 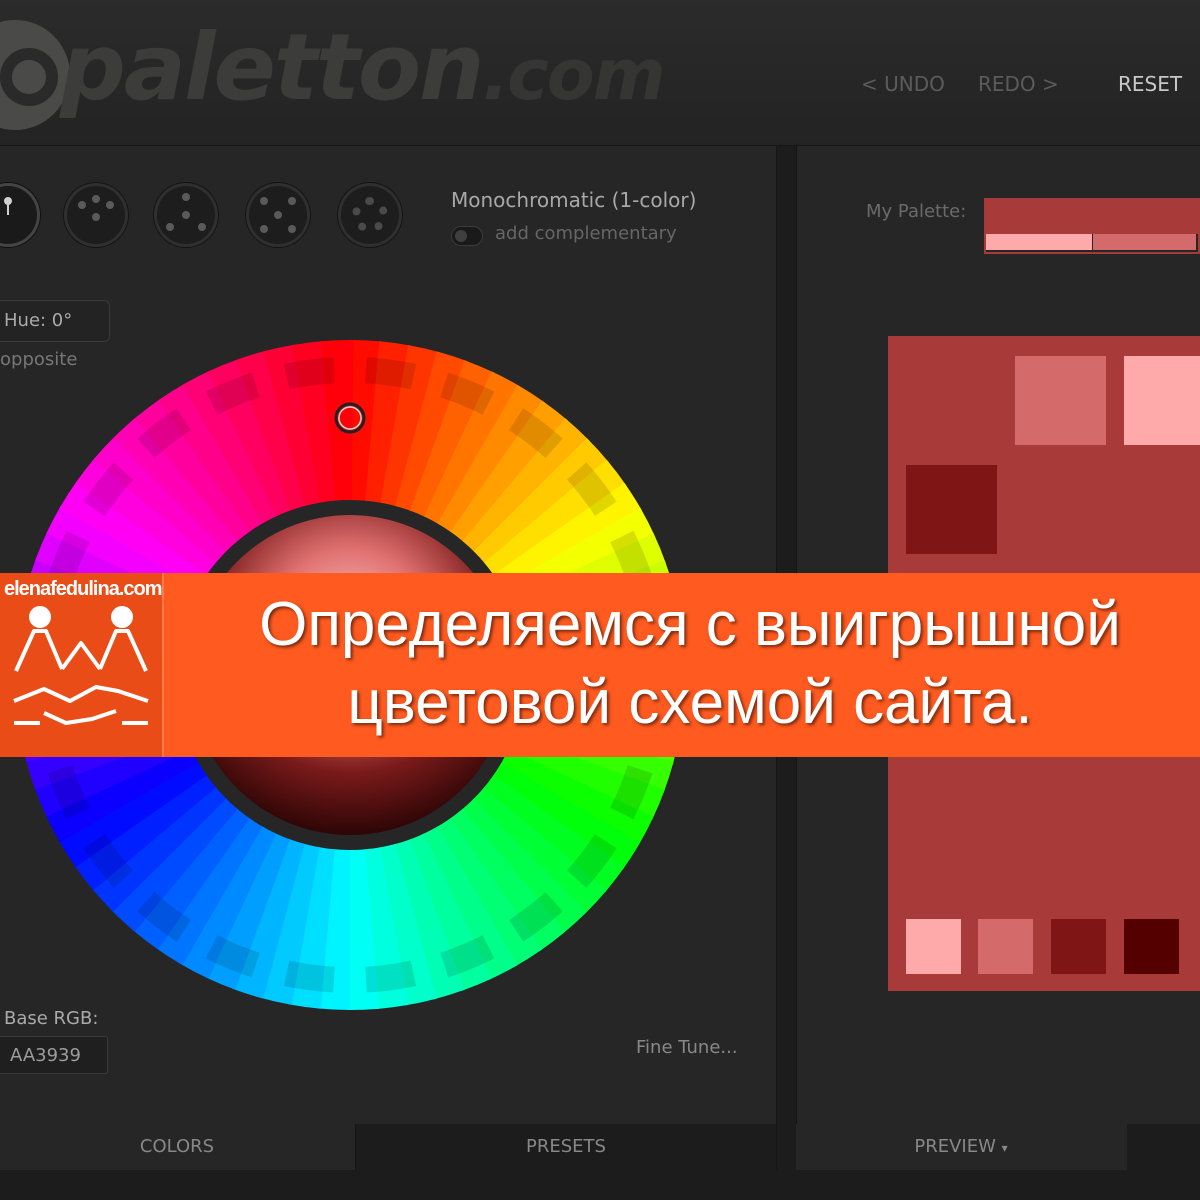 I want to click on base-rgb-value: AA3939, so click(x=45, y=1055).